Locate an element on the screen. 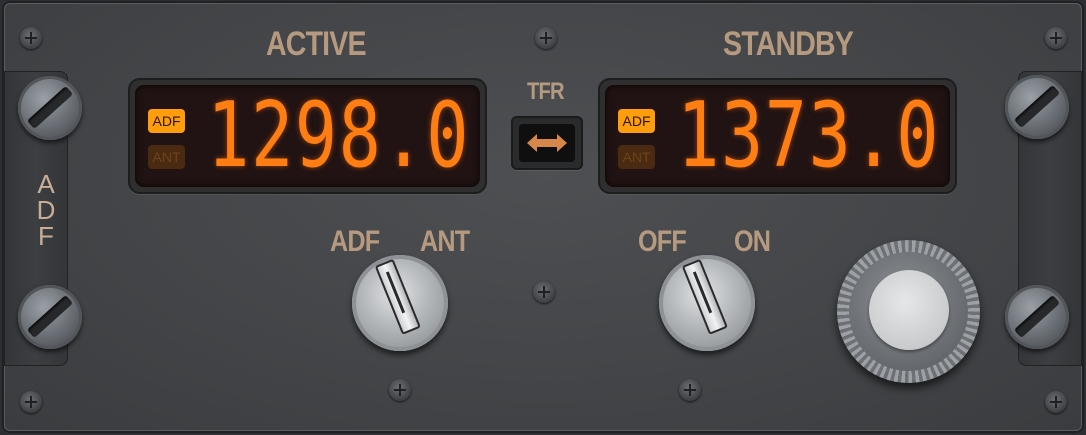  active-frequency-display: ADF ANT 1298.0 is located at coordinates (307, 136).